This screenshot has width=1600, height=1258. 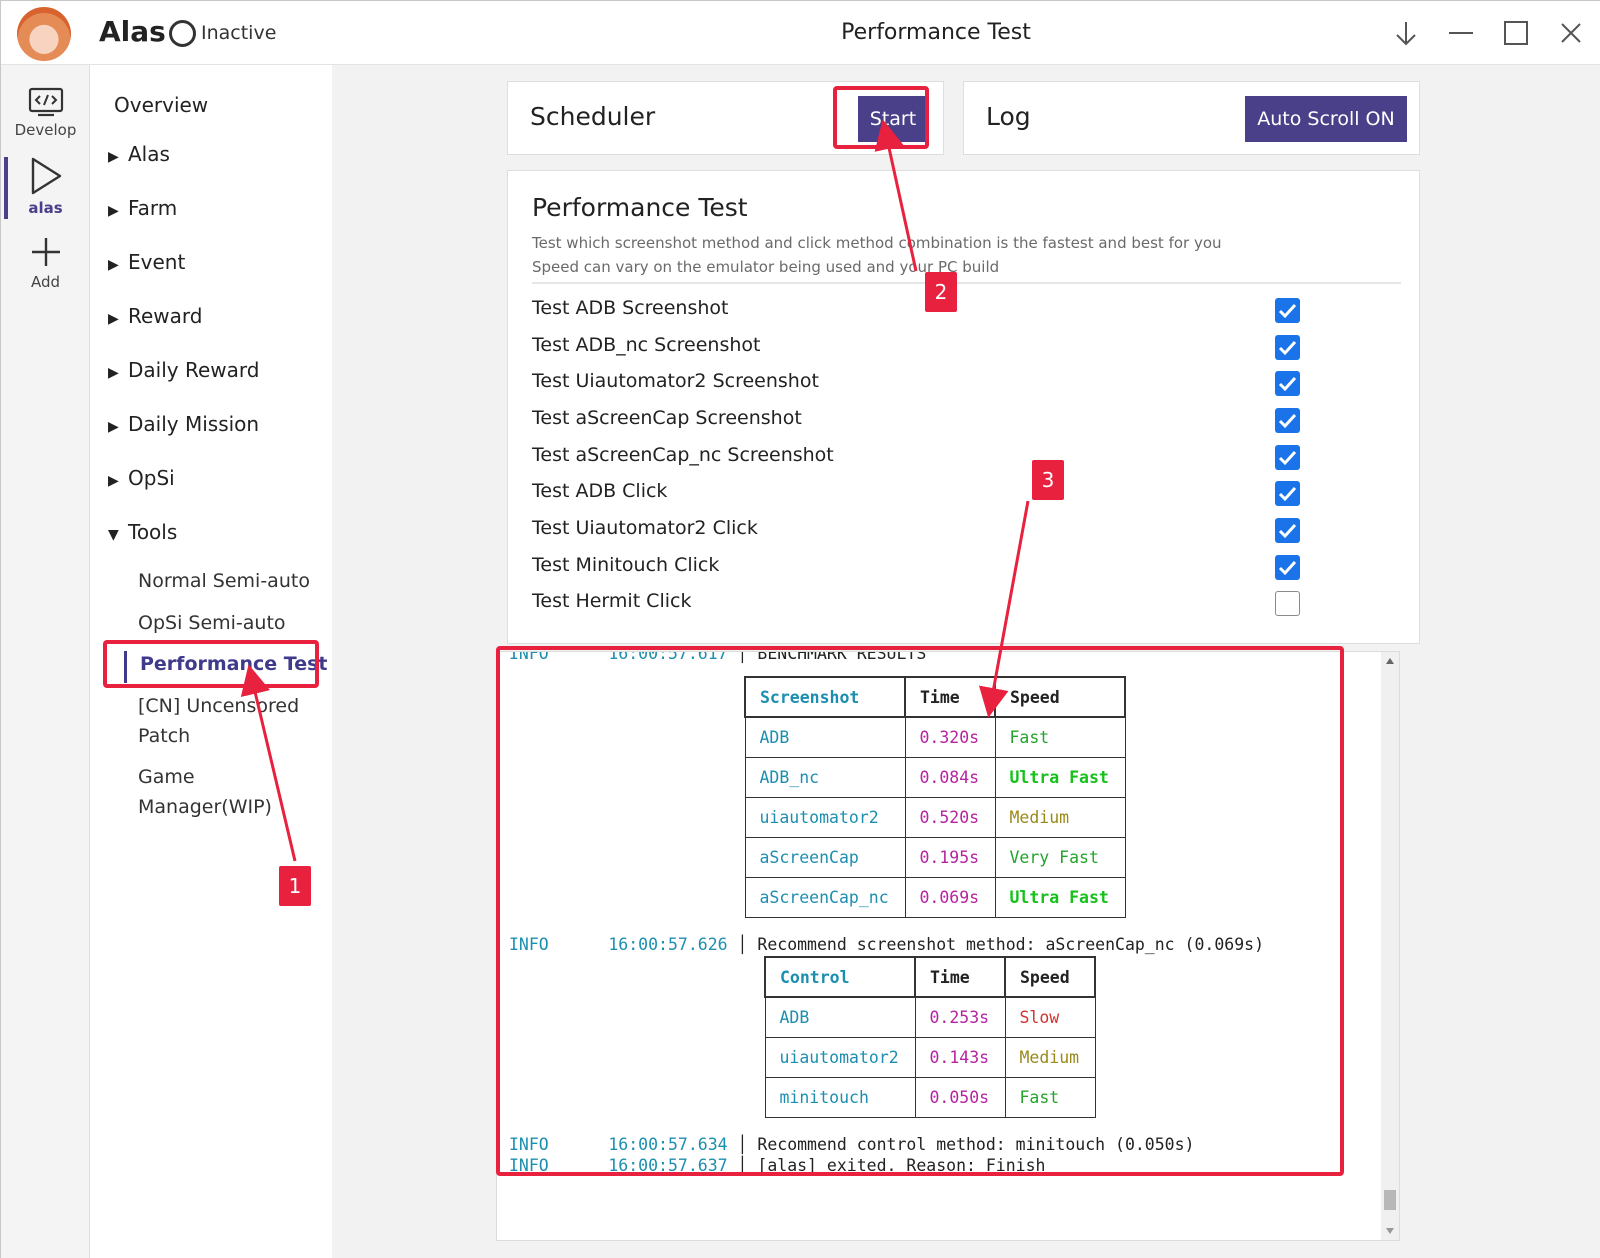 What do you see at coordinates (166, 777) in the screenshot?
I see `nav-item-label-line1: Game` at bounding box center [166, 777].